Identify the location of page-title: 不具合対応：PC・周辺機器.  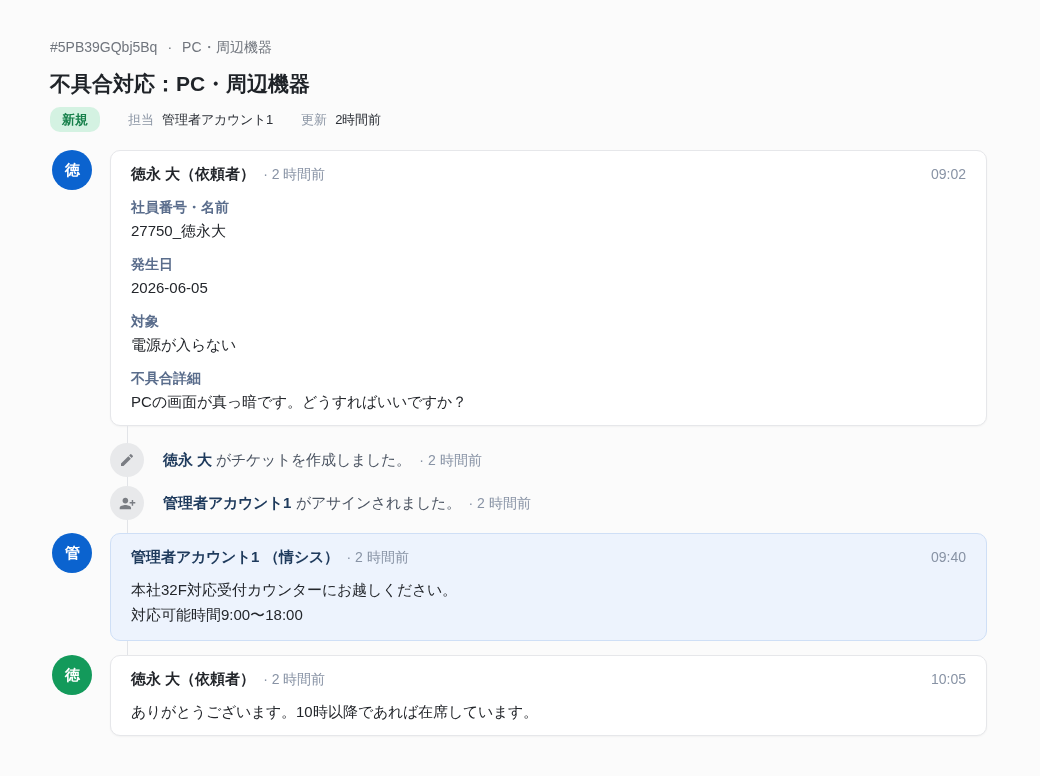
(180, 84).